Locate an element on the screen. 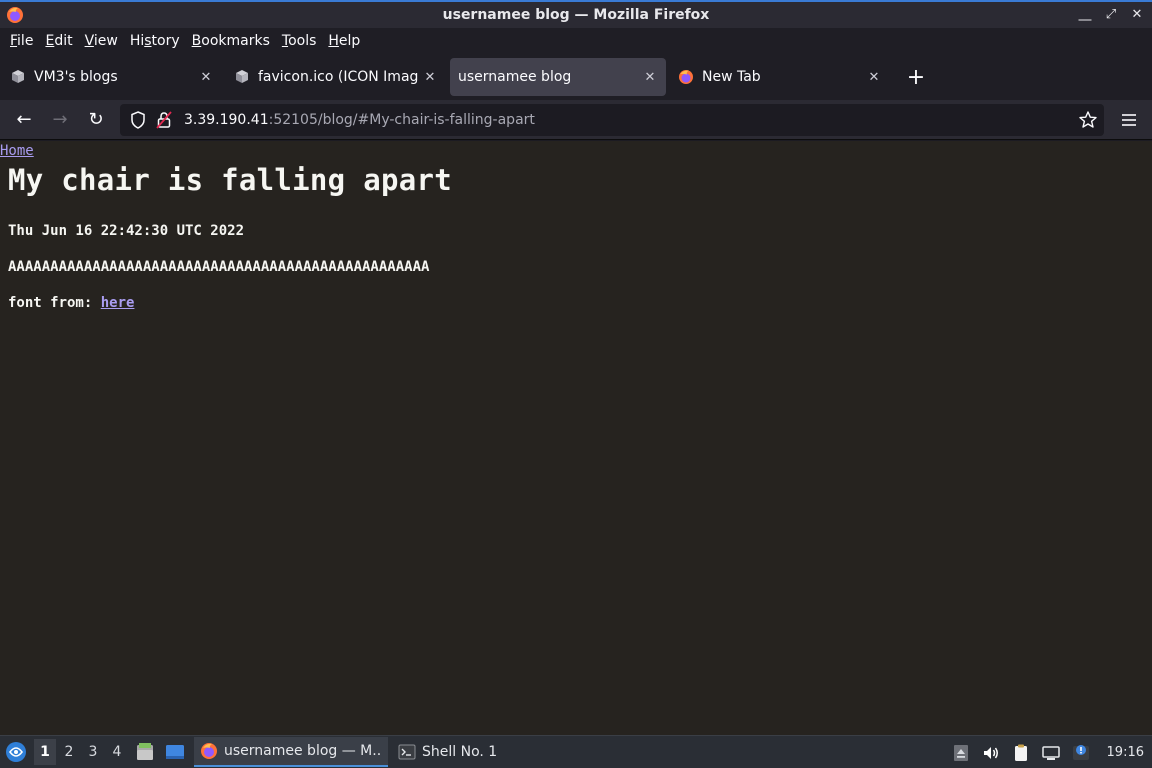 This screenshot has width=1152, height=768. task-shell: Shell No. 1 is located at coordinates (447, 752).